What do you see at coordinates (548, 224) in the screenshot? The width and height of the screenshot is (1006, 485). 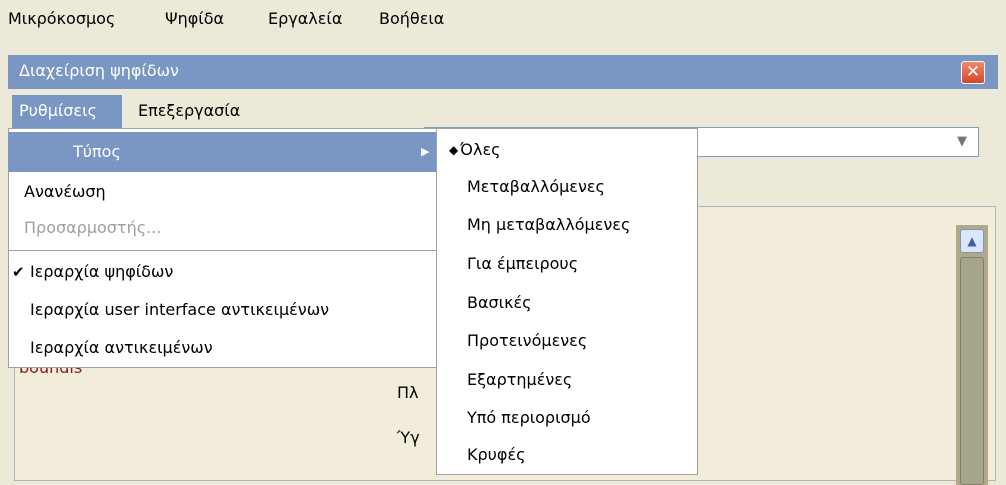 I see `submenu-item-immutable: Μη μεταβαλλόμενες` at bounding box center [548, 224].